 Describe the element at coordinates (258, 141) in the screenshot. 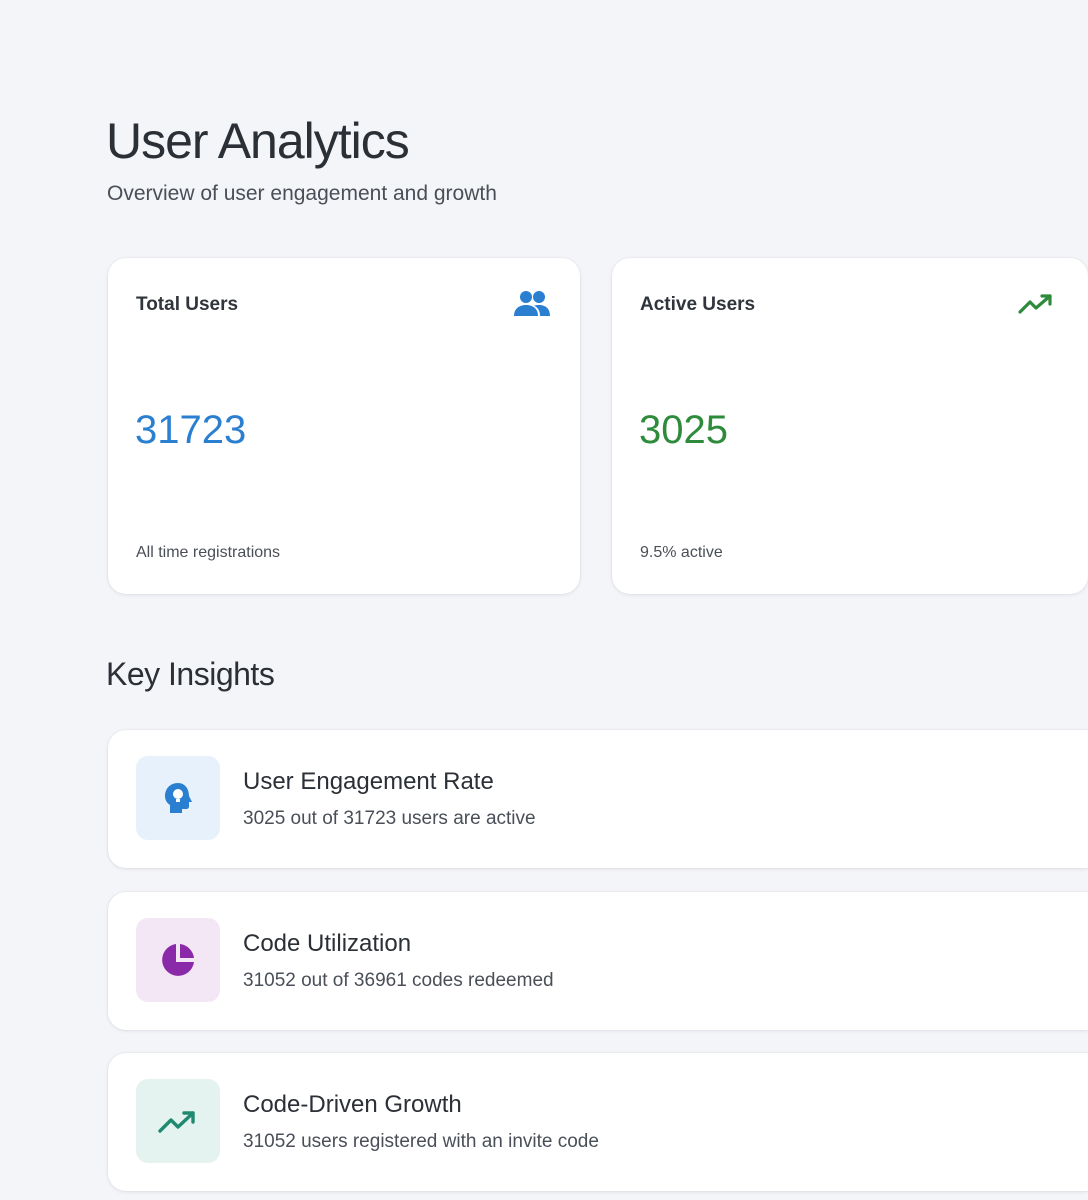

I see `page-title: User Analytics` at that location.